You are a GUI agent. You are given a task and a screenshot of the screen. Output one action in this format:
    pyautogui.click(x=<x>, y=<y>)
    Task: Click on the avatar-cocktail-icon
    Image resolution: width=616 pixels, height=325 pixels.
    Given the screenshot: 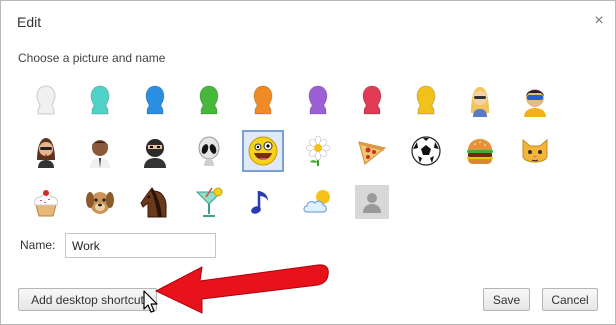 What is the action you would take?
    pyautogui.click(x=209, y=202)
    